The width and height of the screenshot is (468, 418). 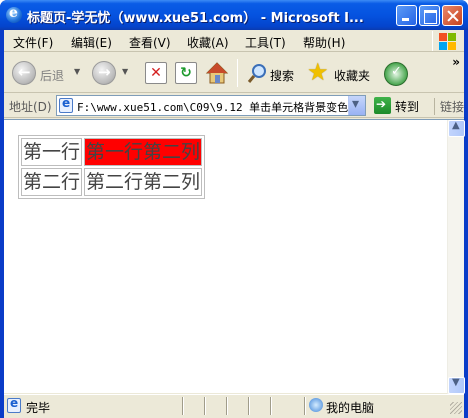 What do you see at coordinates (216, 107) in the screenshot?
I see `address-url: F:\www.xue51.com\C09\9.12 单击单元格背景变色.` at bounding box center [216, 107].